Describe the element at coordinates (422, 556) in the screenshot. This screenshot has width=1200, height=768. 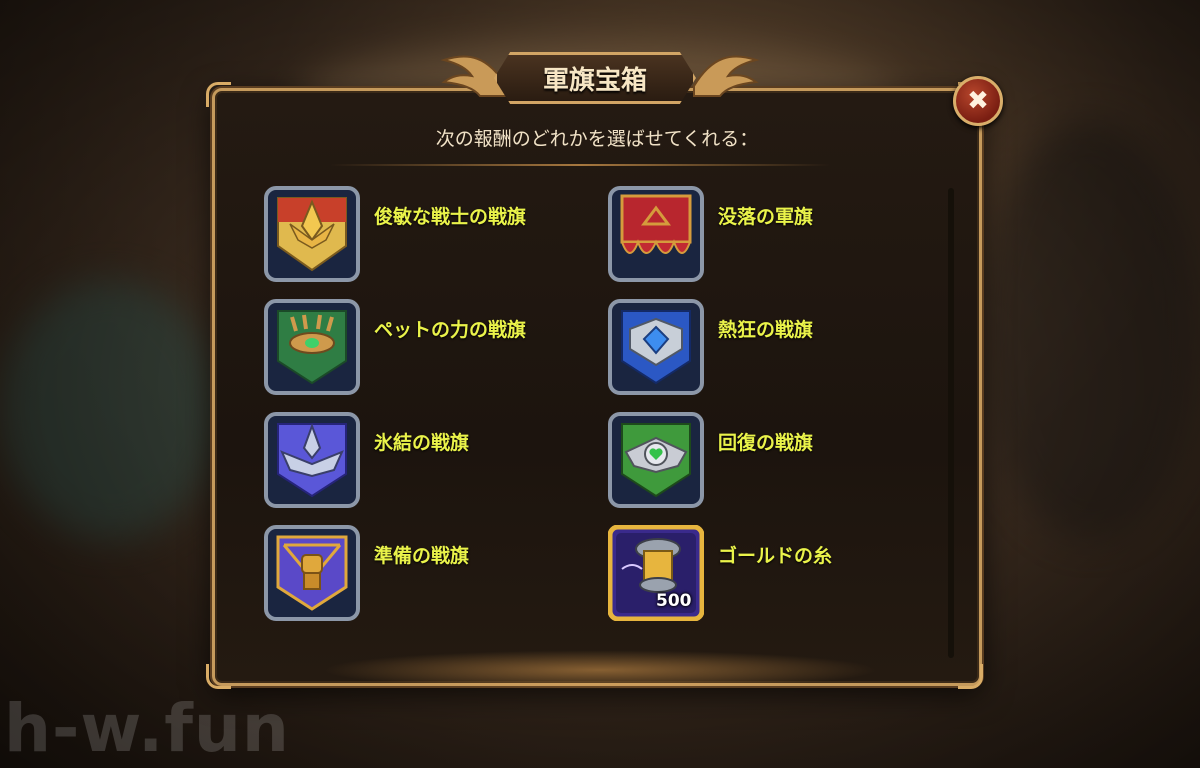
I see `reward-label: 準備の戦旗` at that location.